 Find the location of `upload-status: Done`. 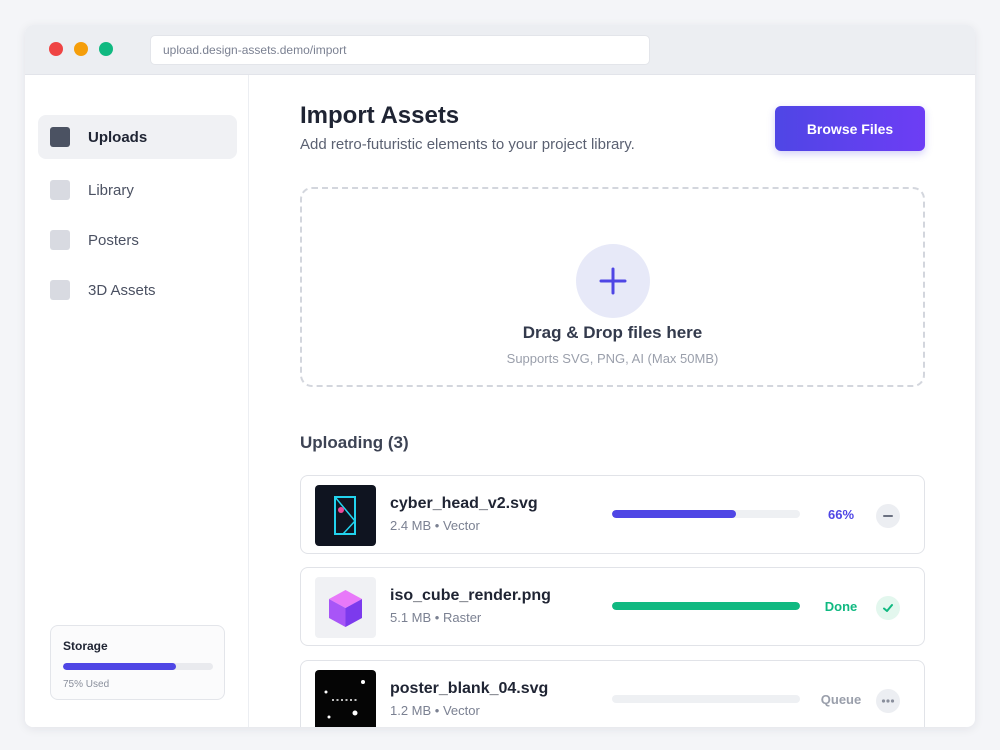

upload-status: Done is located at coordinates (841, 606).